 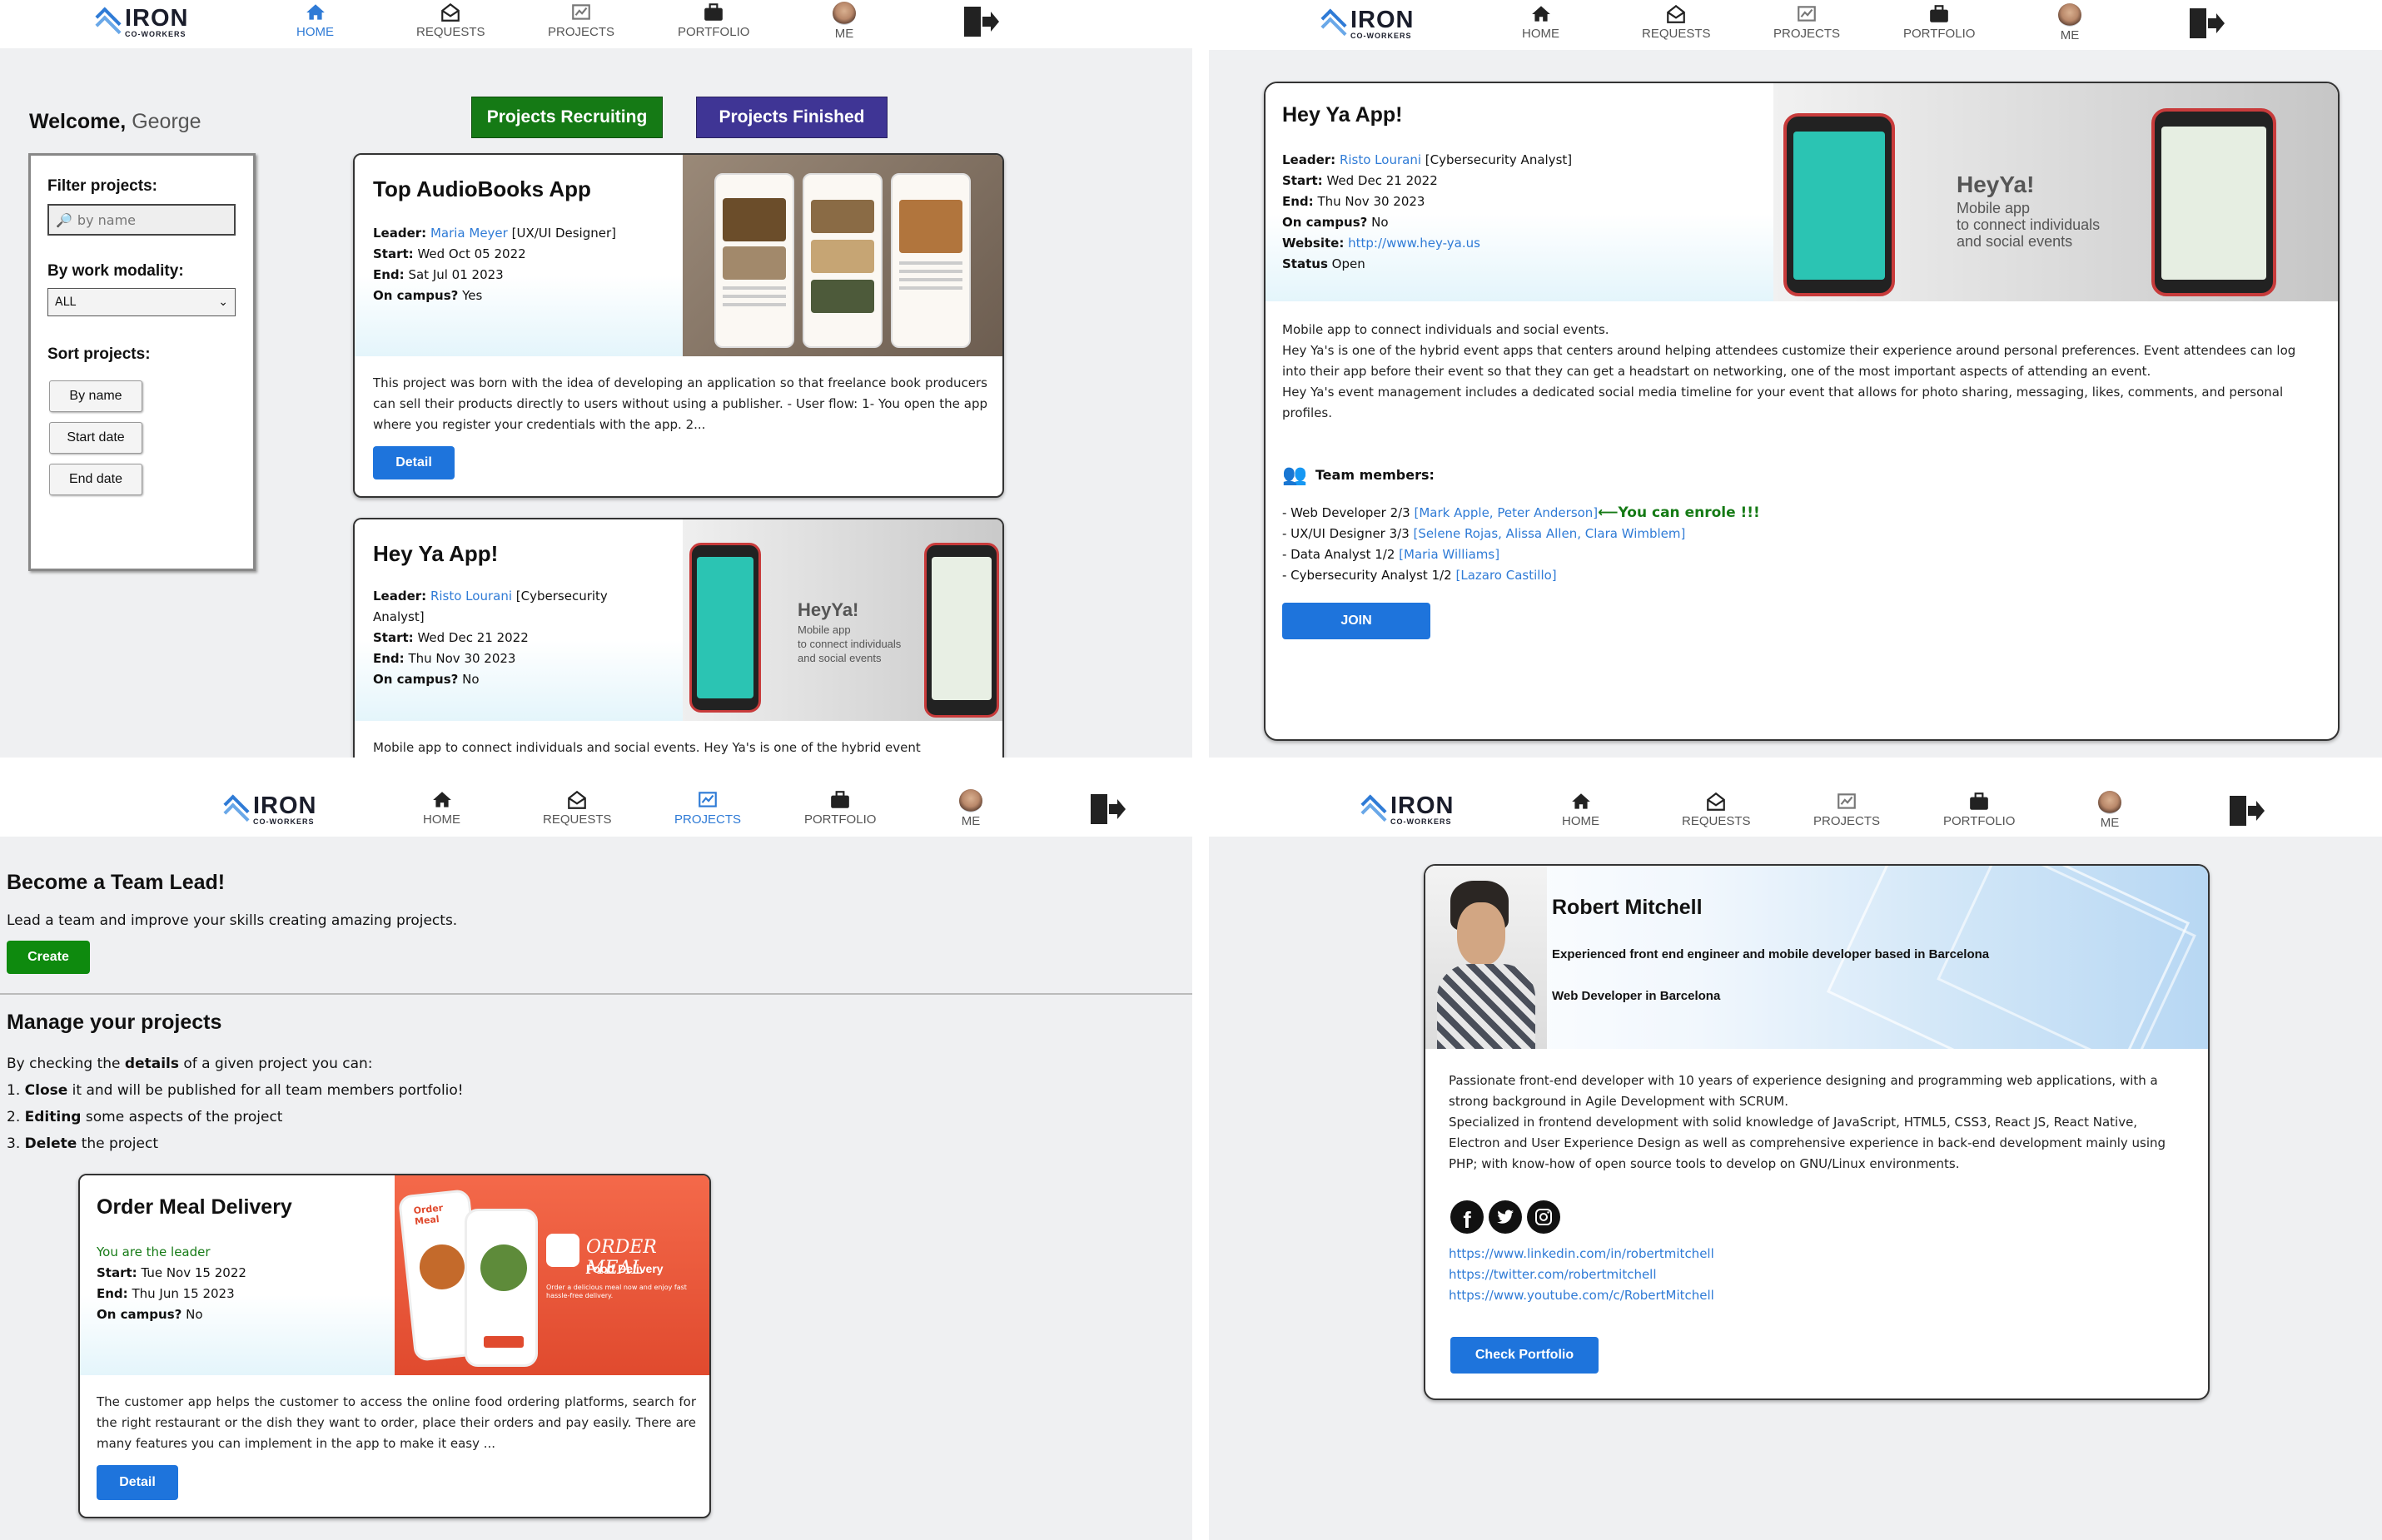 What do you see at coordinates (95, 479) in the screenshot?
I see `sort-end-date-button: End date` at bounding box center [95, 479].